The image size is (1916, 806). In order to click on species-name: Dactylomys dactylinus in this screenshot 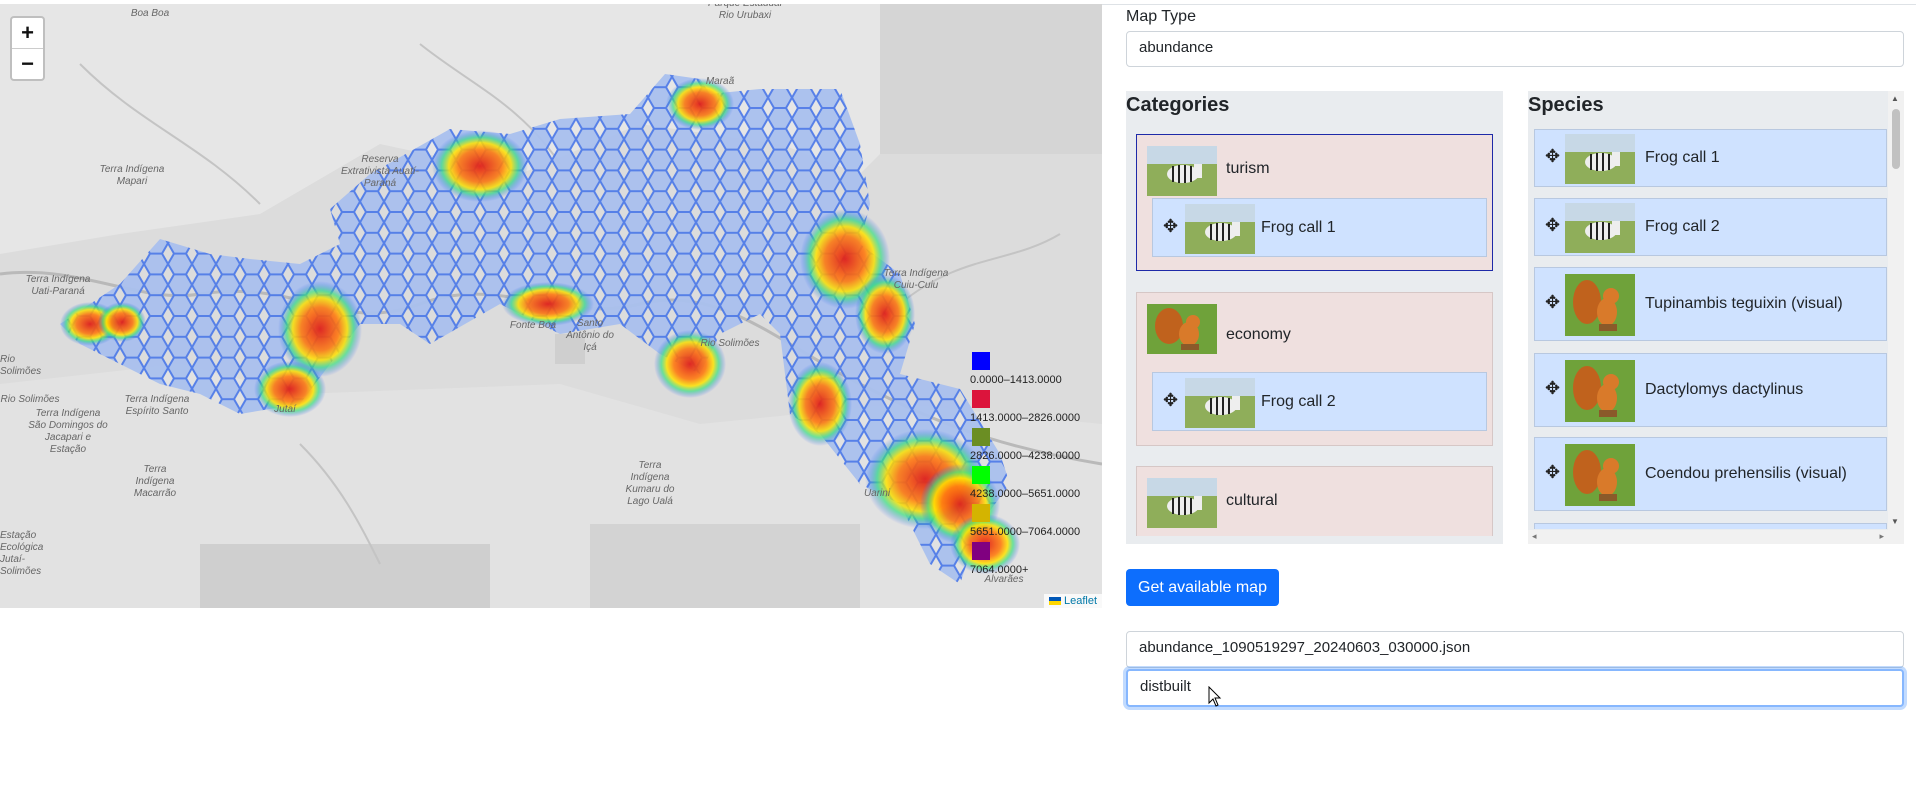, I will do `click(1724, 389)`.